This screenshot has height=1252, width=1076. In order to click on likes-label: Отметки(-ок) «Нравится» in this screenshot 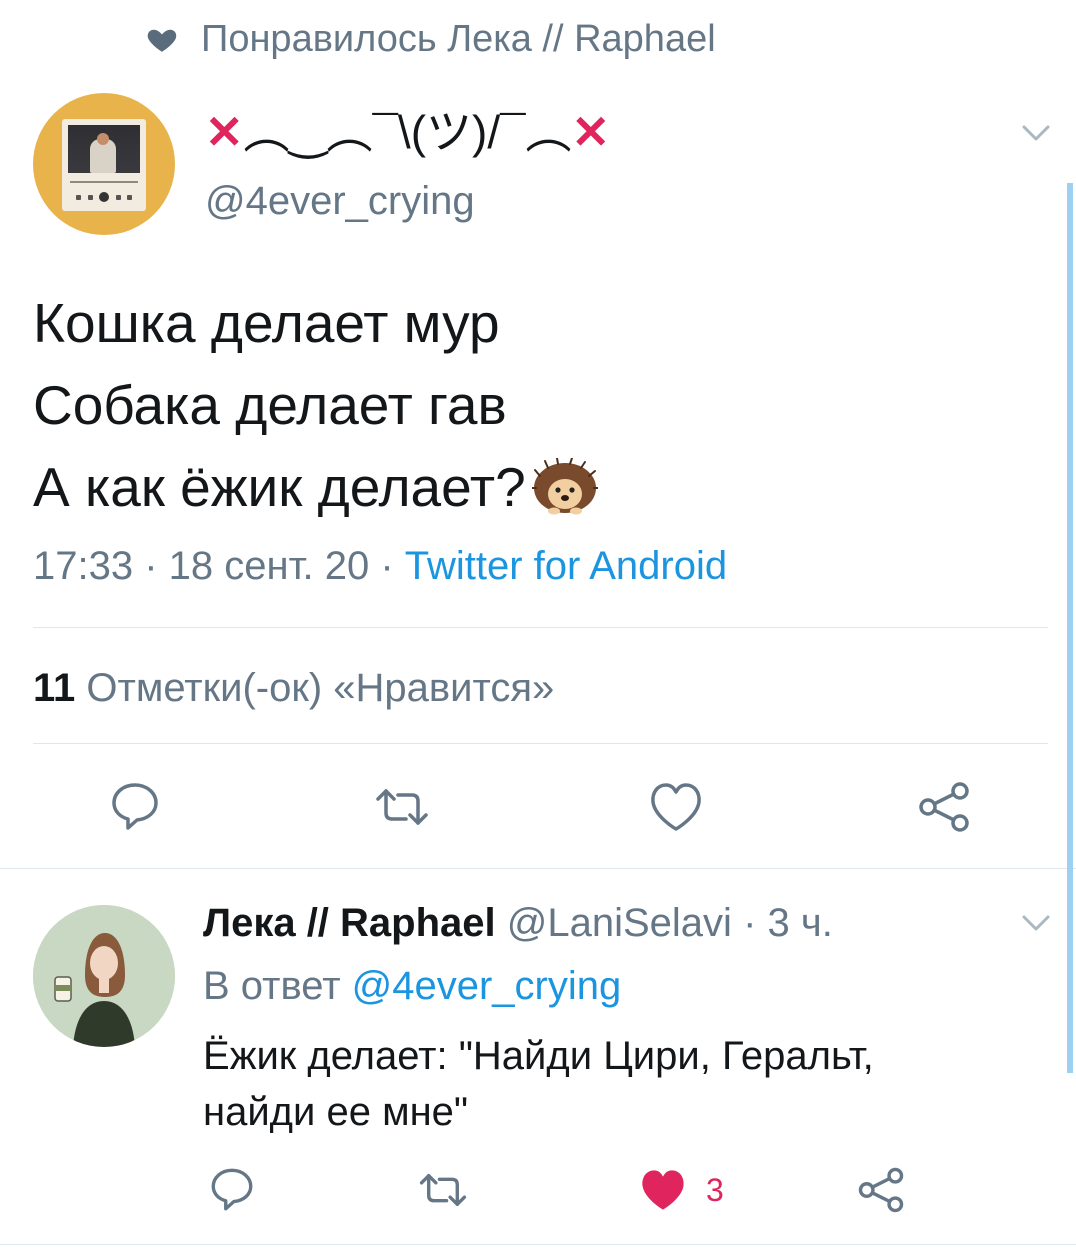, I will do `click(320, 688)`.